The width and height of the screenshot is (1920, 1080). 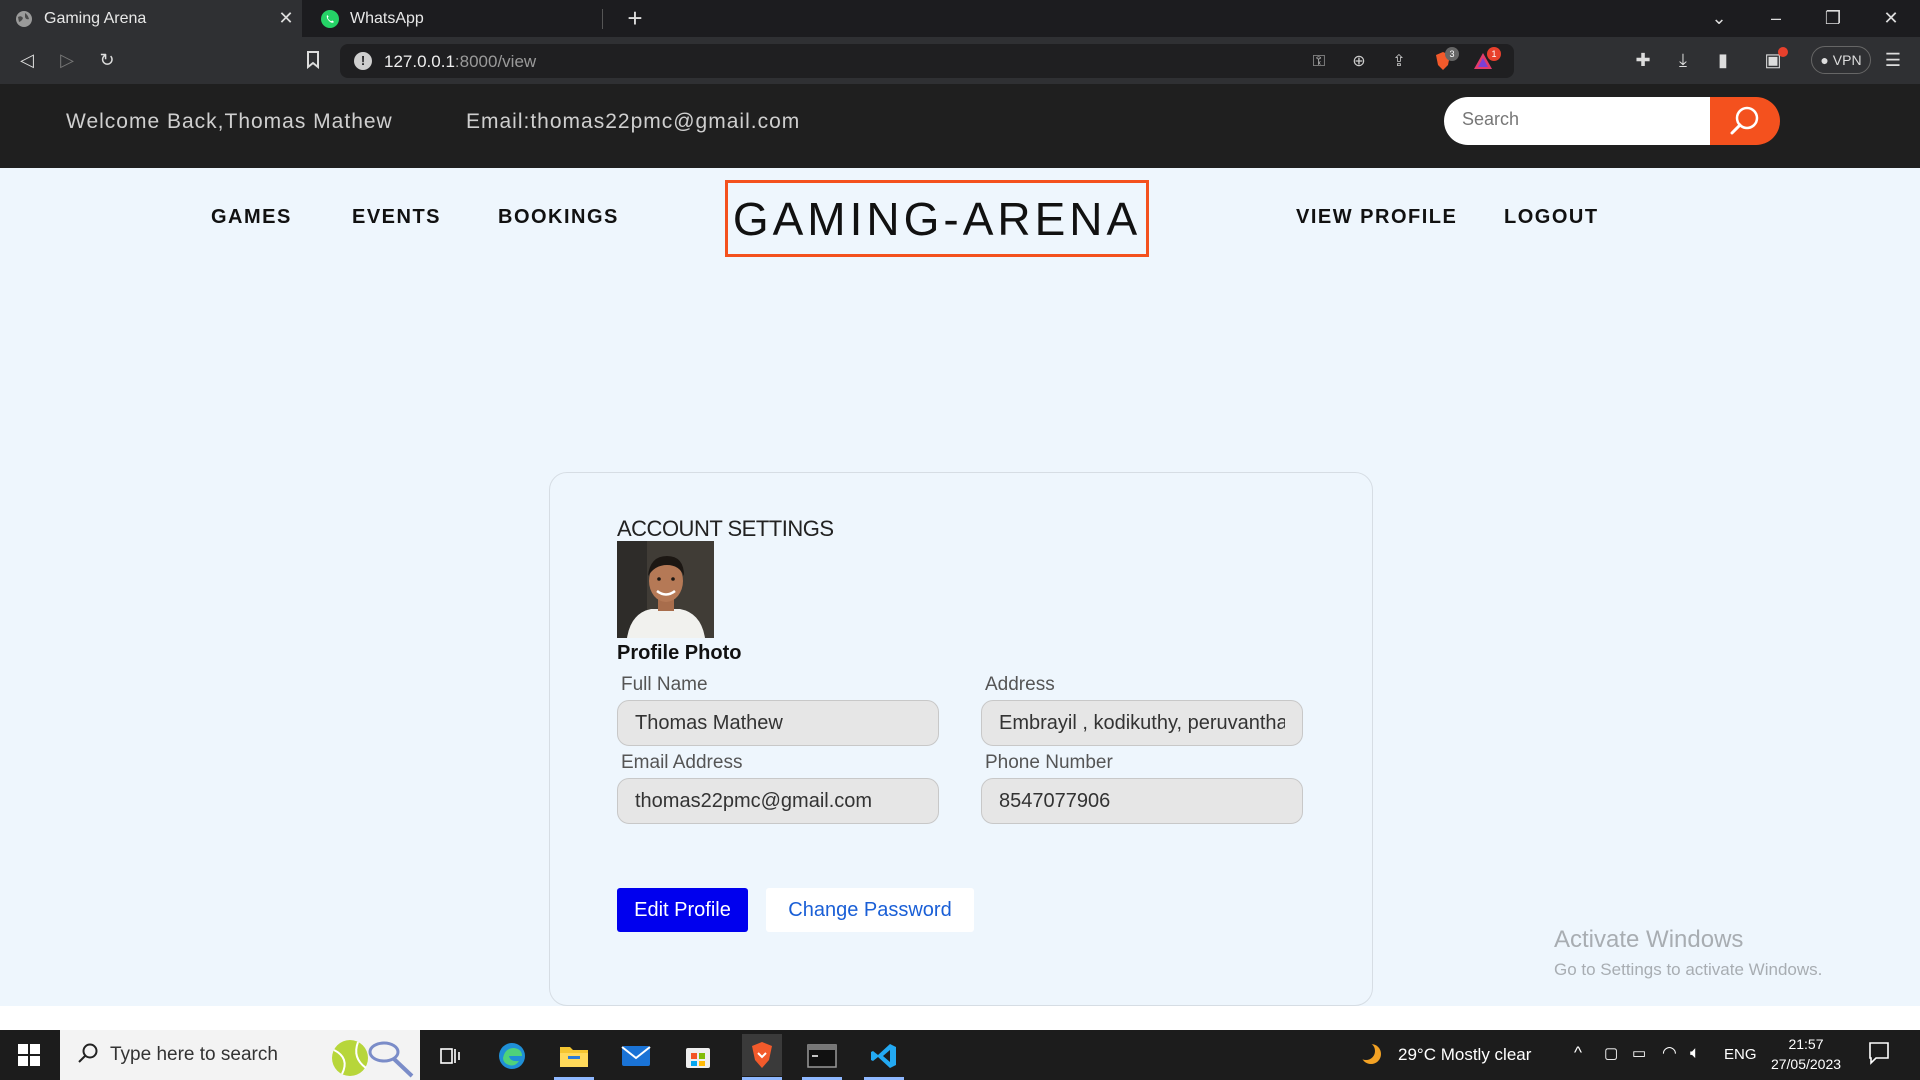 I want to click on notifications-icon, so click(x=1879, y=1055).